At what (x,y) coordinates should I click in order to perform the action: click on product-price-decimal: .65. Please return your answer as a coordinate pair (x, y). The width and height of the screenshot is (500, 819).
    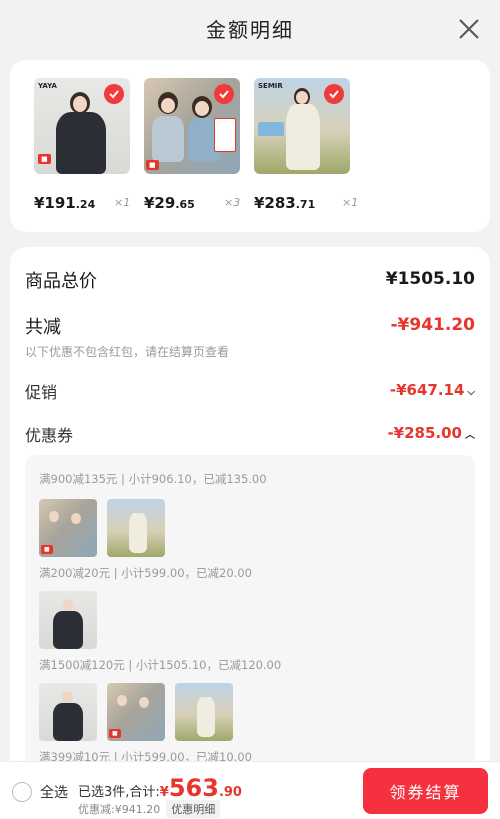
    Looking at the image, I should click on (185, 204).